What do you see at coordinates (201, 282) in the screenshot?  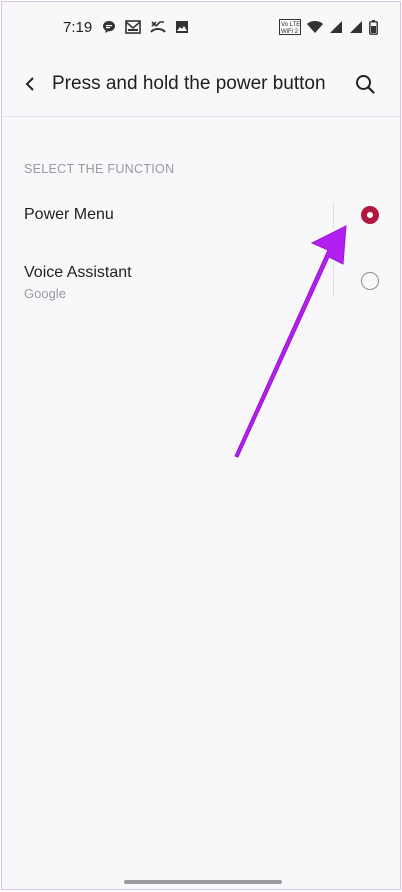 I see `option-voice-assistant: Voice Assistant Google` at bounding box center [201, 282].